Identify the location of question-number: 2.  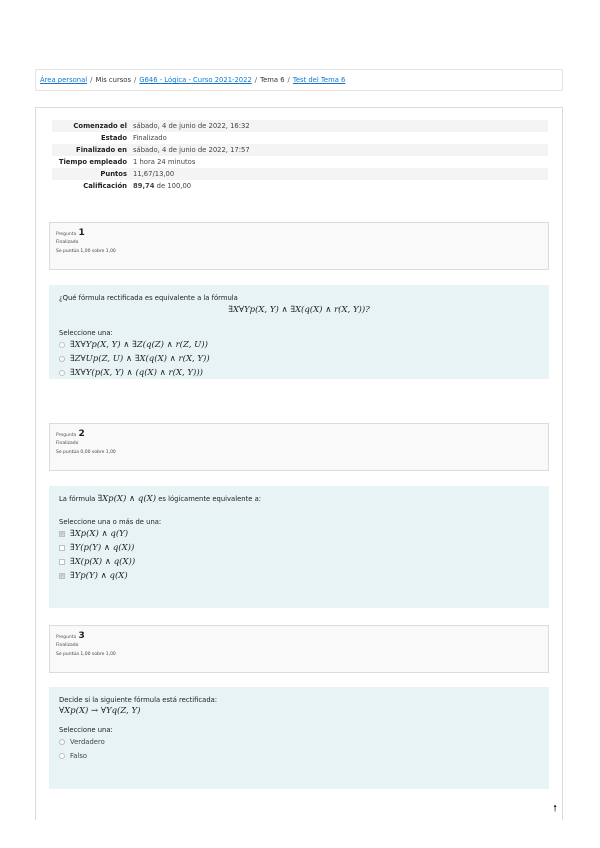
(81, 434).